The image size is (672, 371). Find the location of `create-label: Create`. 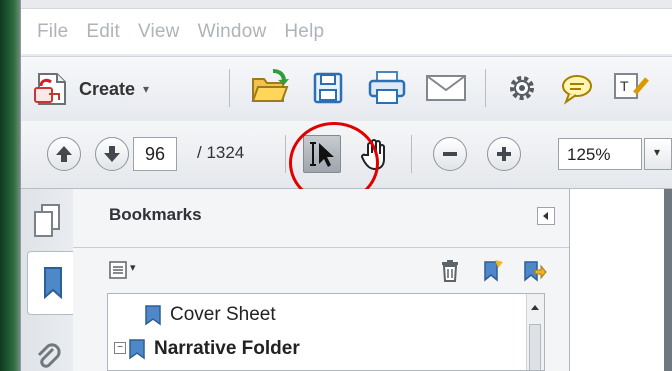

create-label: Create is located at coordinates (107, 88).